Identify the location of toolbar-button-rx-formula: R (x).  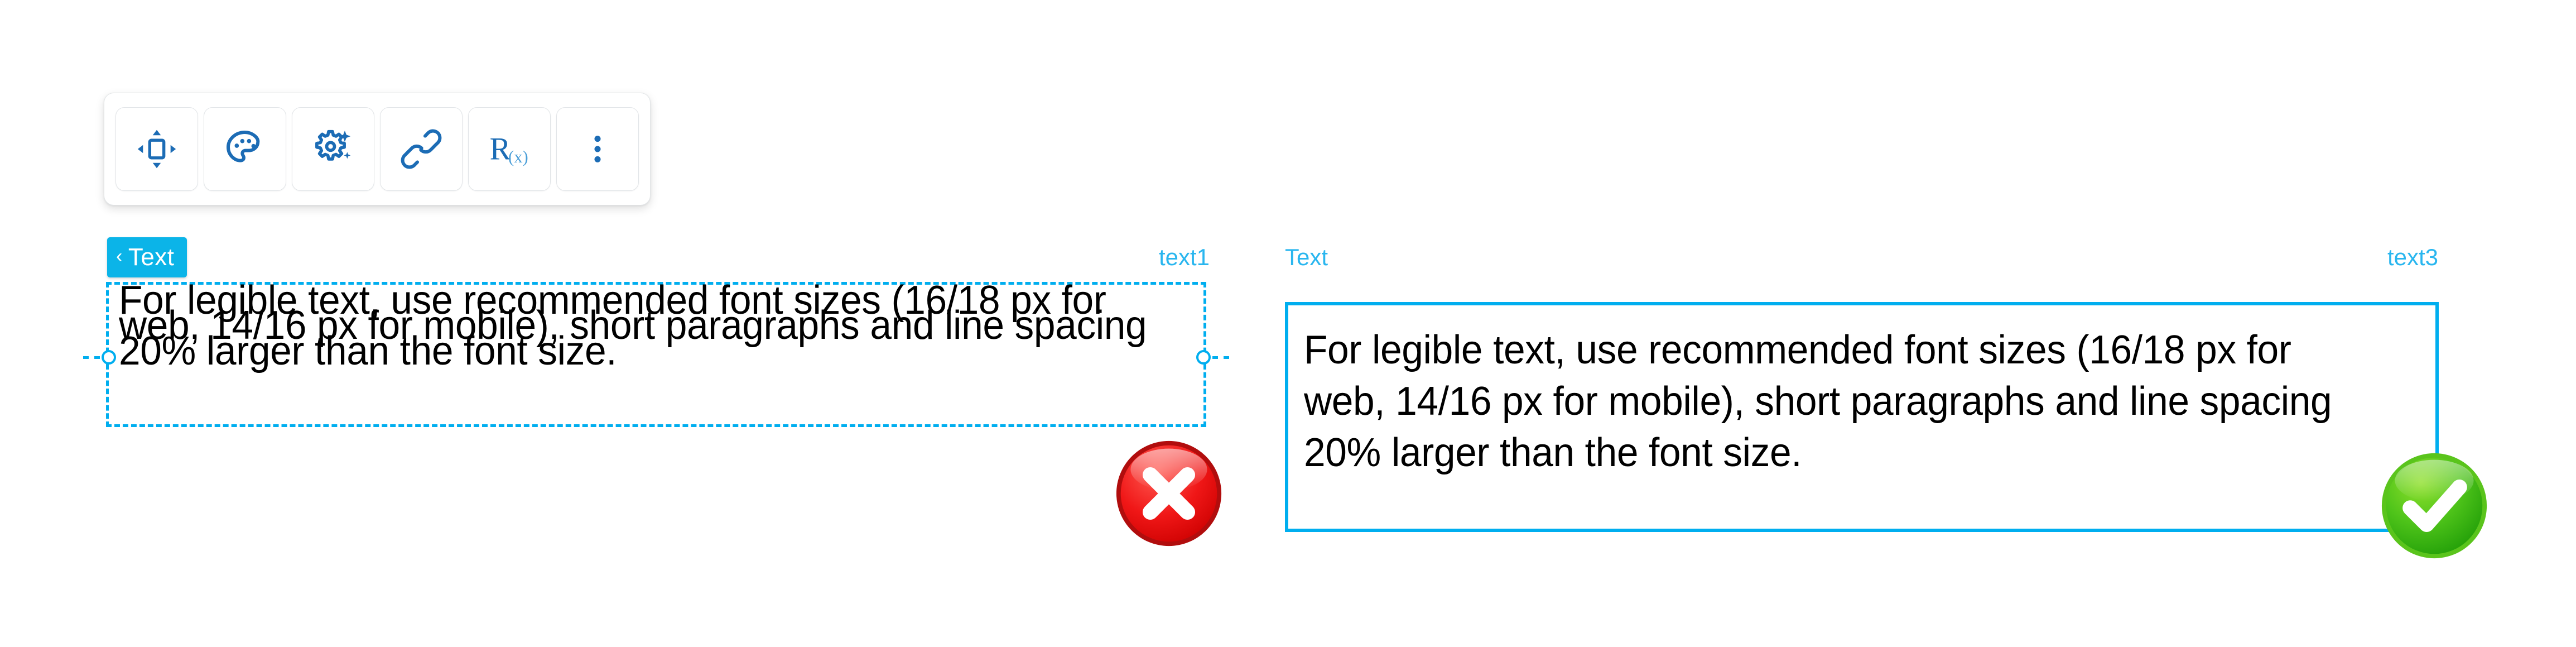
(510, 149).